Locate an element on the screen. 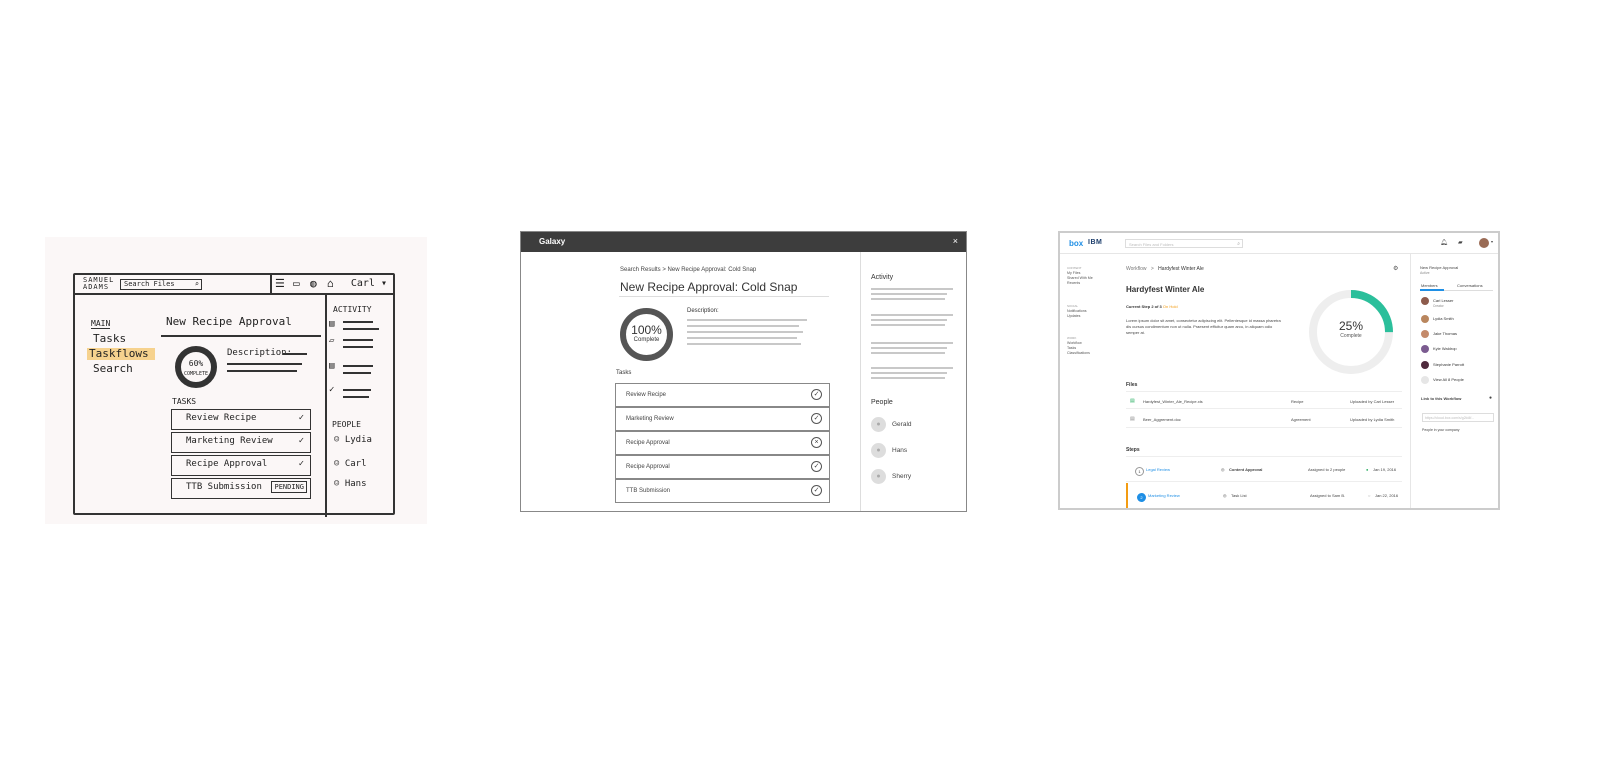  person-item: ● Sherry is located at coordinates (891, 476).